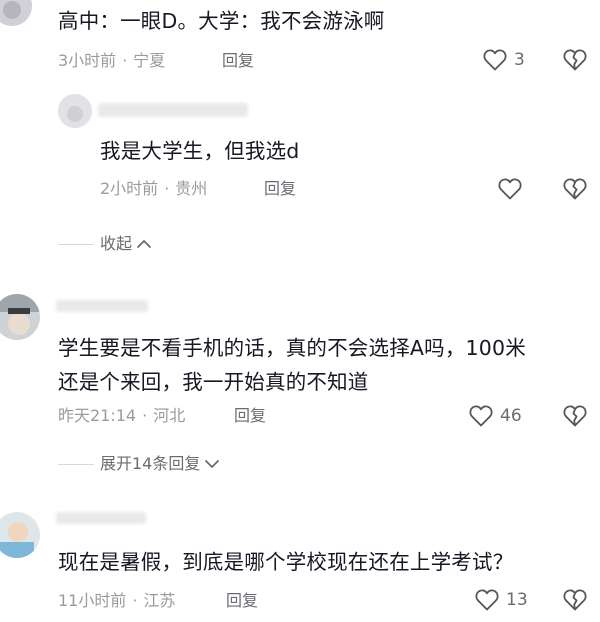 The height and width of the screenshot is (622, 600). I want to click on comment-text-line-1: 学生要是不看手机的话，真的不会选择A吗，100米, so click(292, 348).